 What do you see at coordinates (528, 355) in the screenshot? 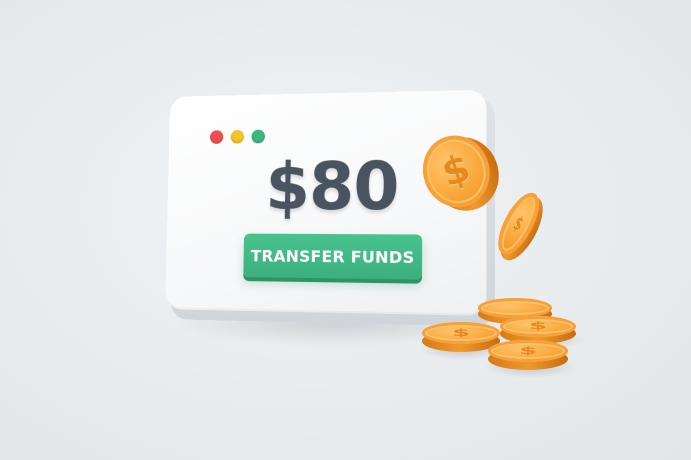
I see `stacked-coin-icon: $` at bounding box center [528, 355].